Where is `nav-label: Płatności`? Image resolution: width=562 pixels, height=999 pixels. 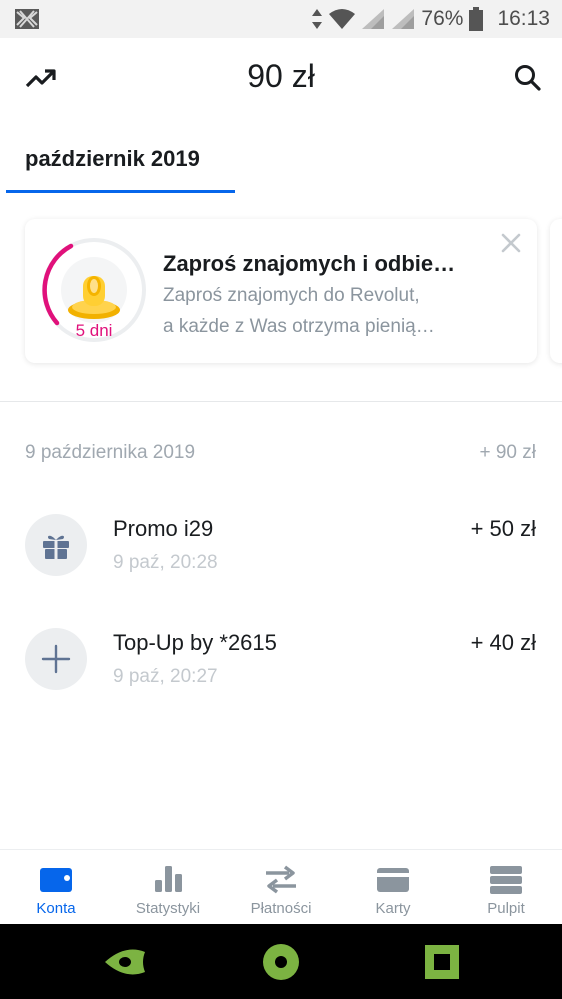
nav-label: Płatności is located at coordinates (281, 908).